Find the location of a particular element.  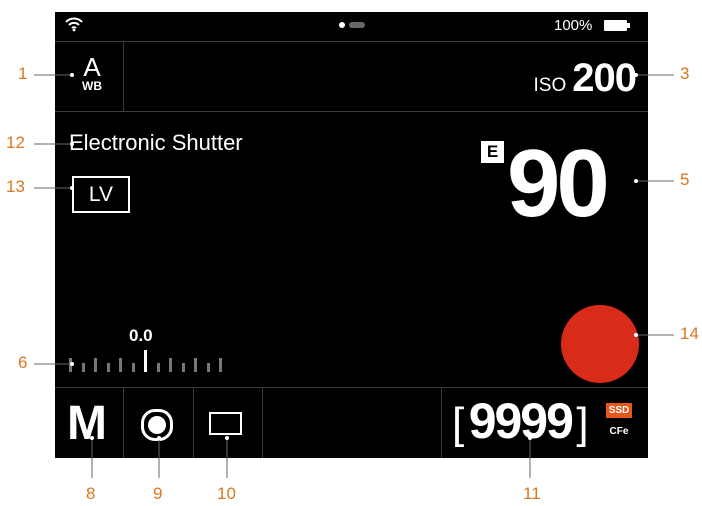

callout-6: 6 is located at coordinates (23, 362).